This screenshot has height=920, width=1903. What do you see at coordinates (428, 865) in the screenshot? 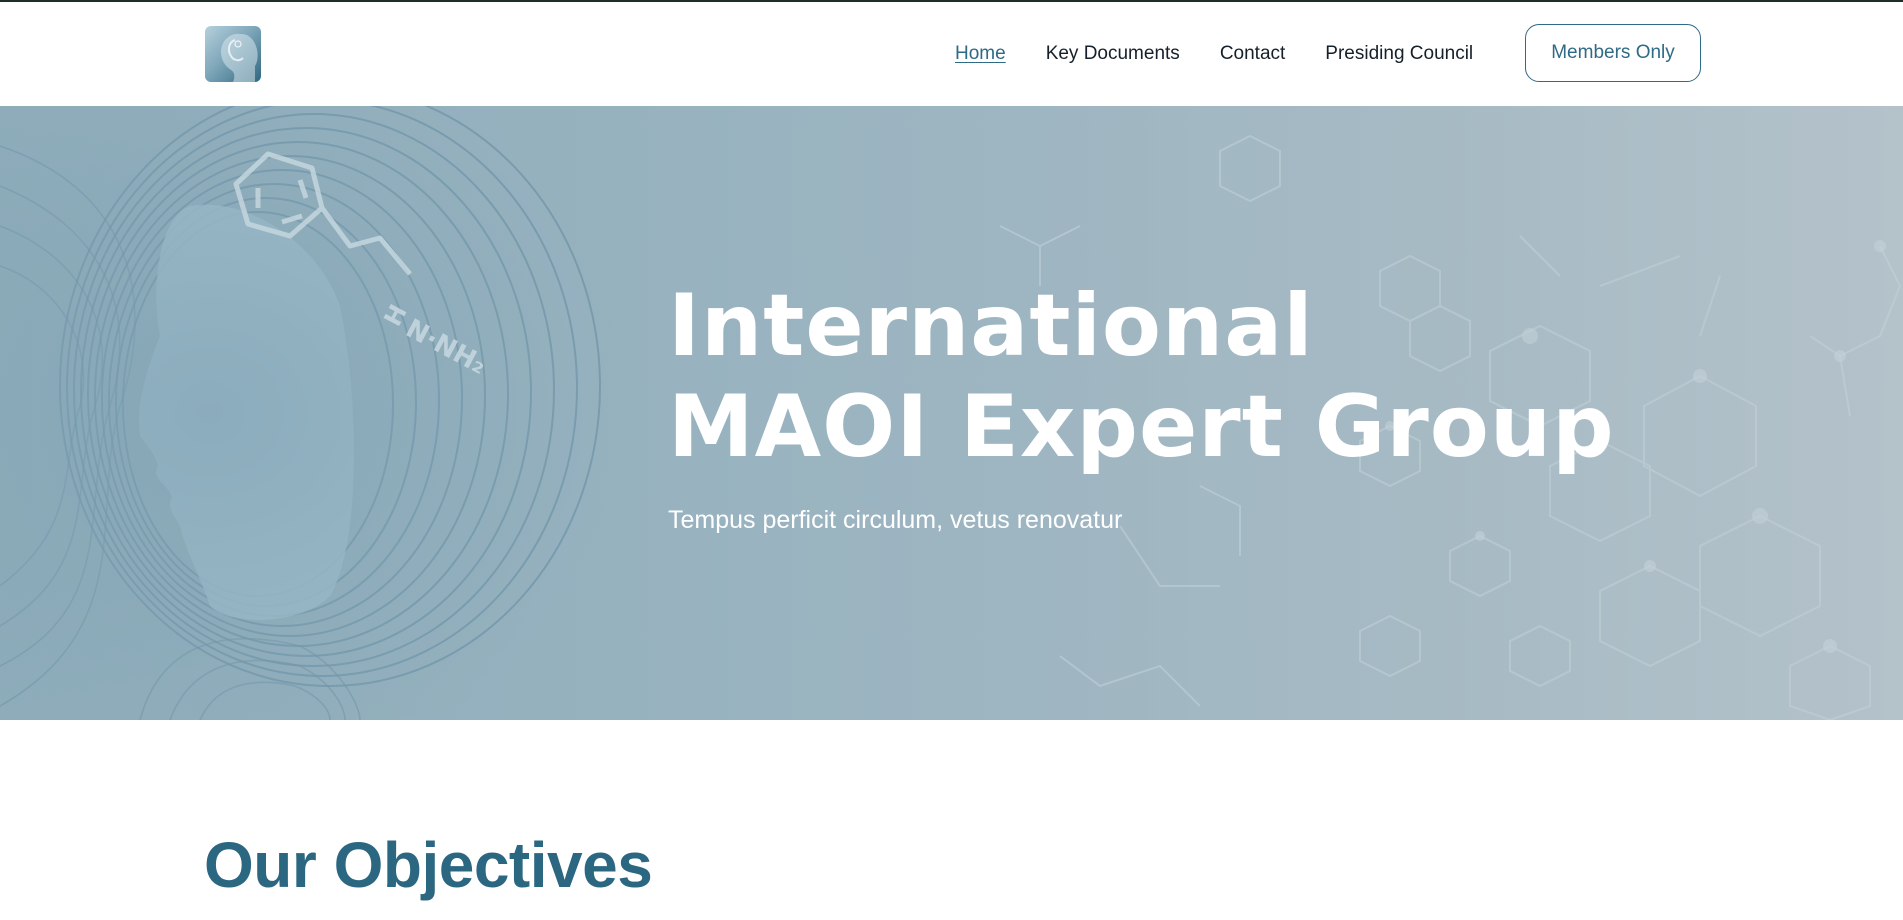
I see `objectives-heading: Our Objectives` at bounding box center [428, 865].